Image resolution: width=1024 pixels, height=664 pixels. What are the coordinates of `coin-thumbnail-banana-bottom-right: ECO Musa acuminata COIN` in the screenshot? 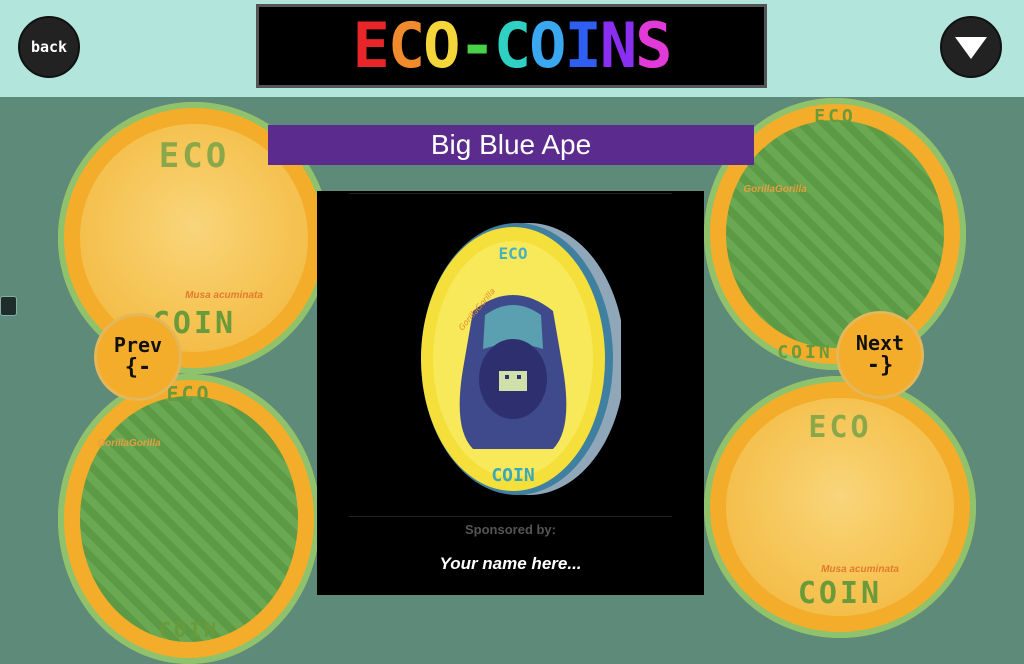 It's located at (840, 507).